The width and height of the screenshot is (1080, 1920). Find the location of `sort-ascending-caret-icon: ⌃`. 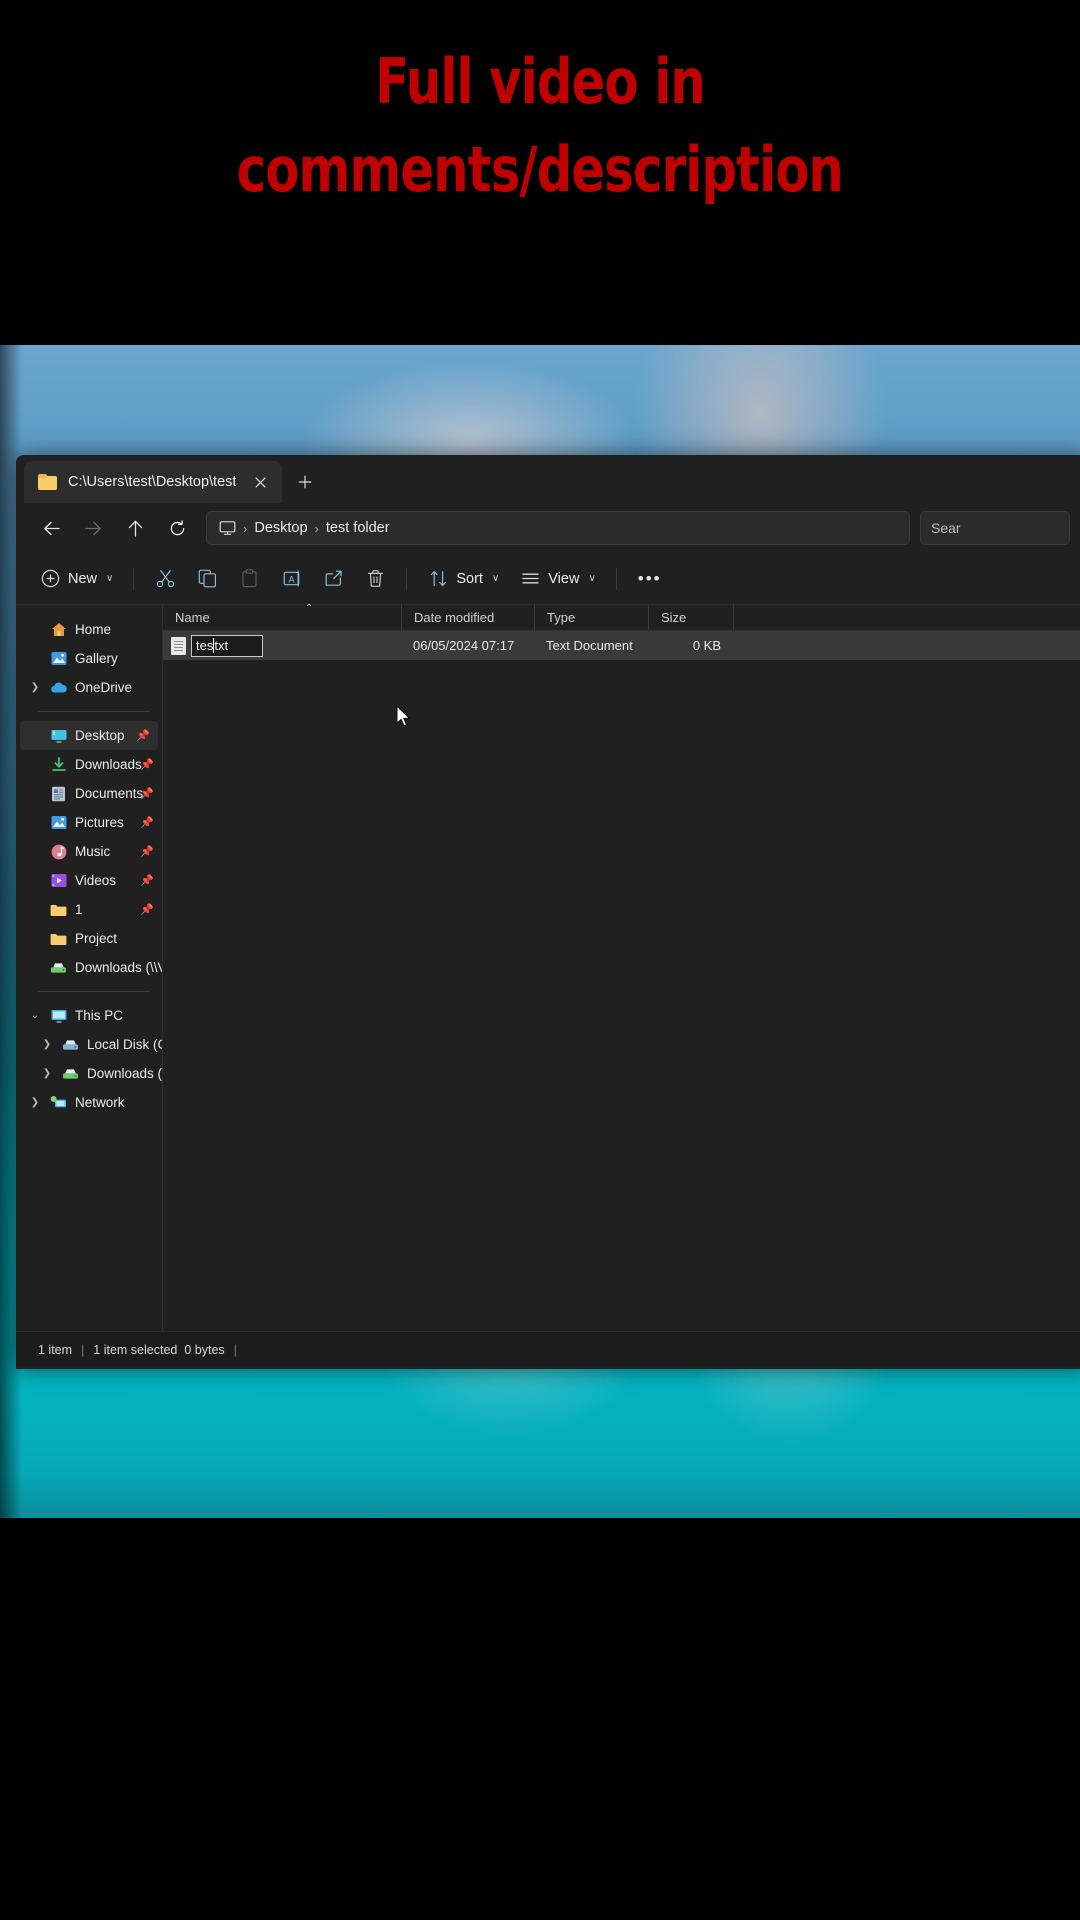

sort-ascending-caret-icon: ⌃ is located at coordinates (309, 608).